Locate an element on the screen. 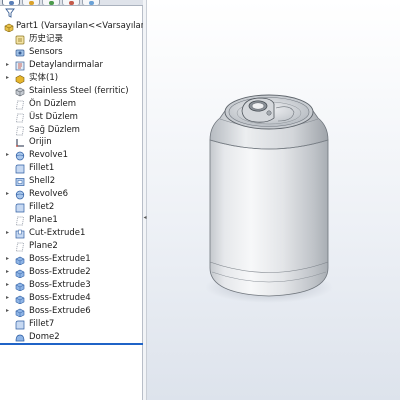 The width and height of the screenshot is (400, 400). tree-item-label: Boss-Extrude3 is located at coordinates (60, 284).